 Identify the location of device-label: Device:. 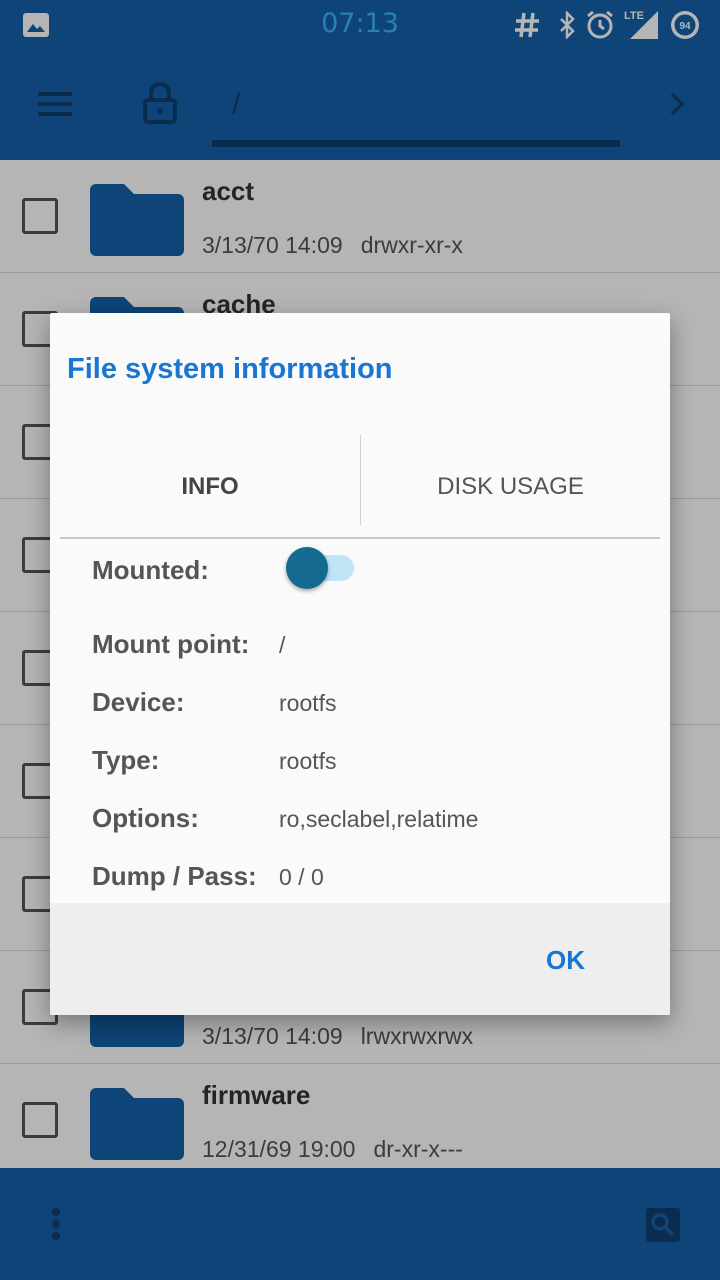
(138, 702).